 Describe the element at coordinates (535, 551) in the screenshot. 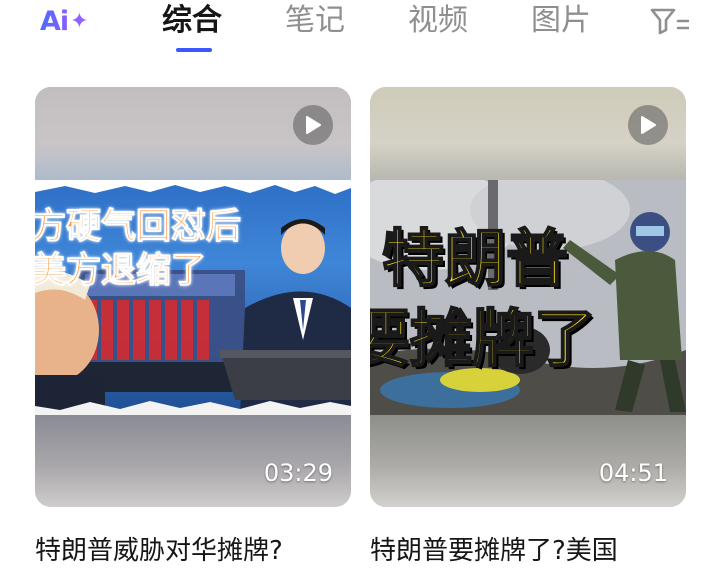

I see `video-title: 特朗普要摊牌了?美国` at that location.